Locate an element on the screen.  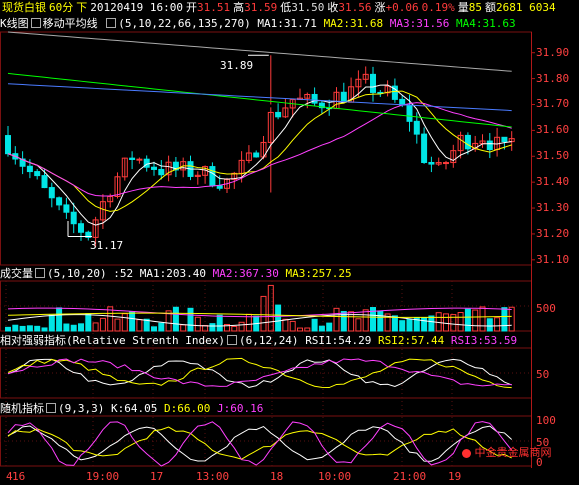
high-callout: 31.89 is located at coordinates (237, 65).